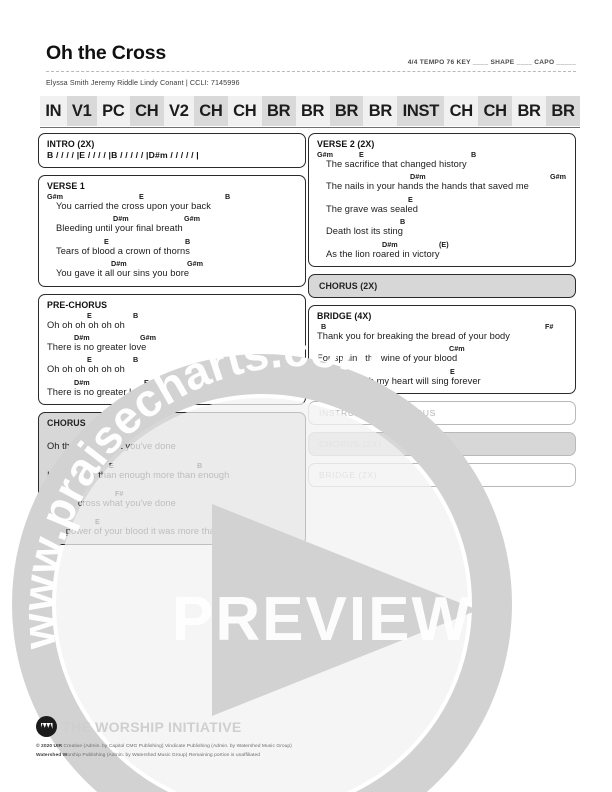 This screenshot has height=792, width=612. Describe the element at coordinates (311, 71) in the screenshot. I see `header-divider` at that location.